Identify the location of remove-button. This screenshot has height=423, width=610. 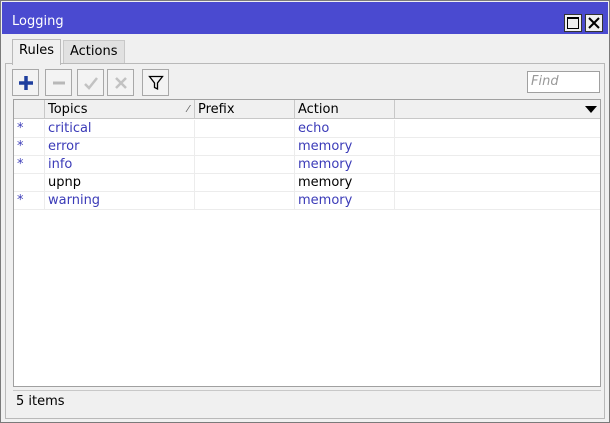
(58, 82).